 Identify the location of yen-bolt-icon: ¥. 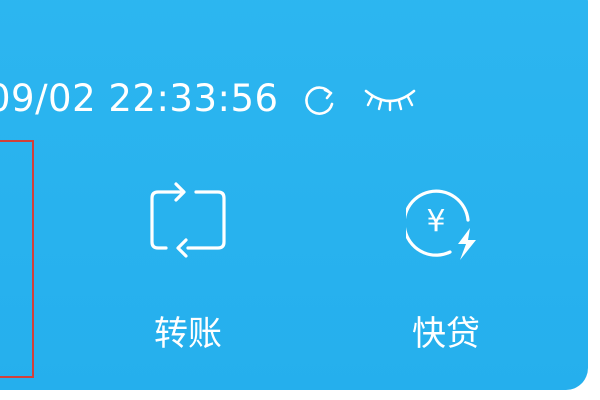
(441, 224).